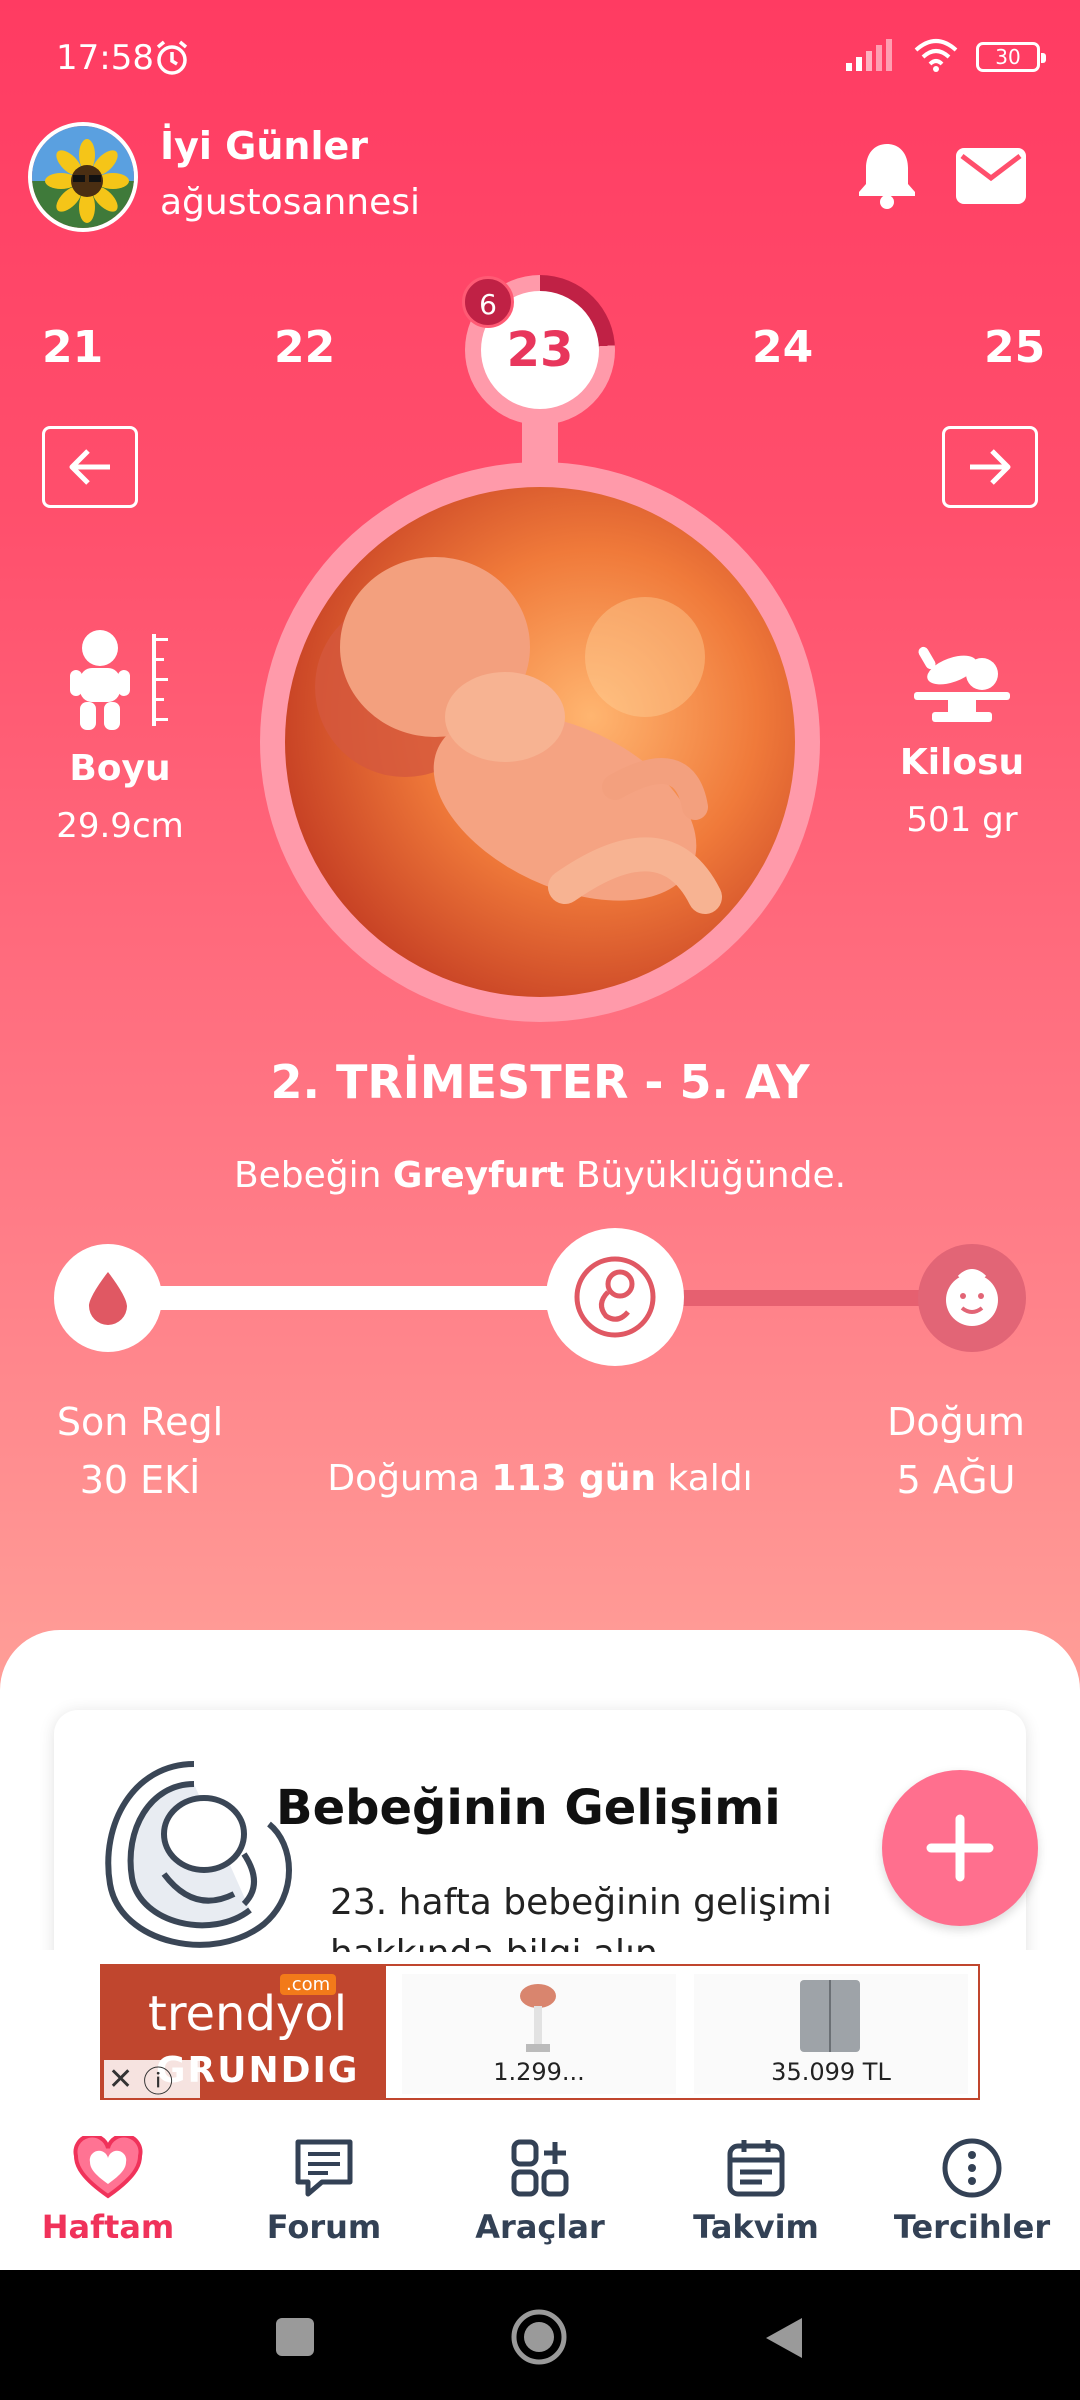 This screenshot has height=2400, width=1080. I want to click on bell-icon, so click(887, 177).